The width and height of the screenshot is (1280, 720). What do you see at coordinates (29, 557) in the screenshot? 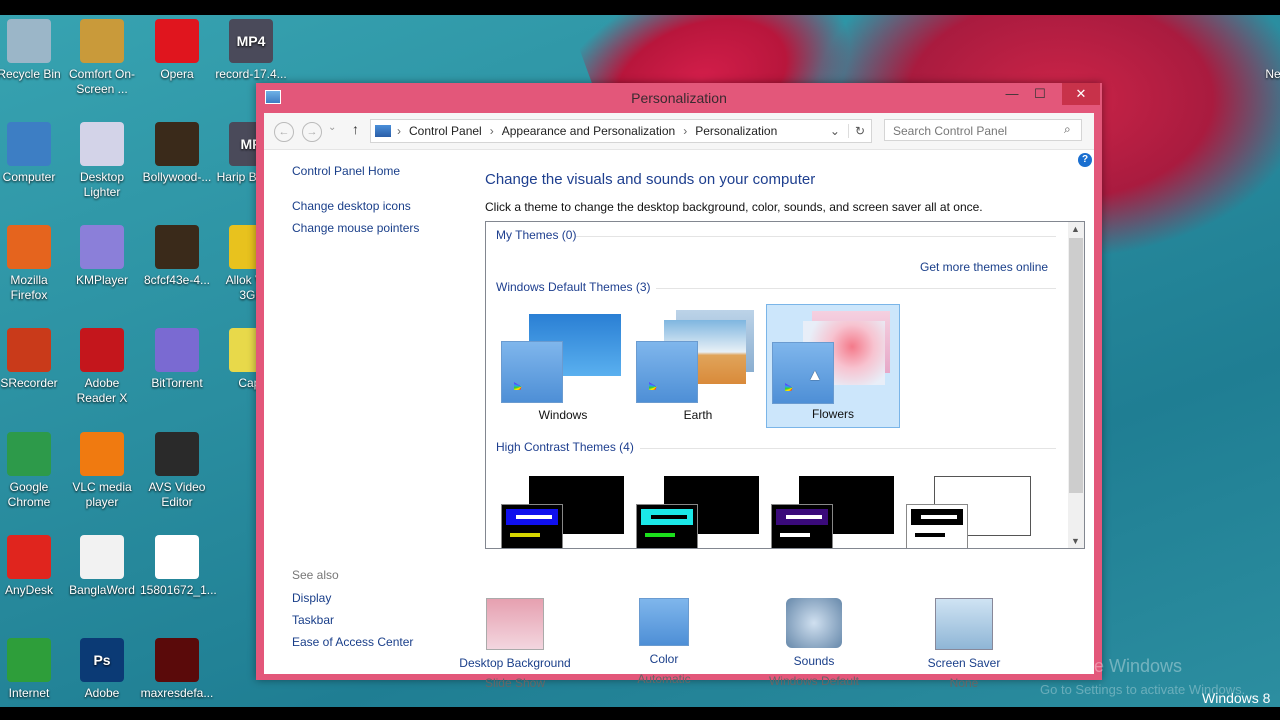
I see `anydesk-icon` at bounding box center [29, 557].